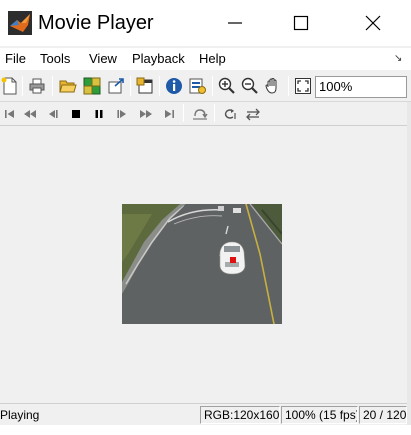 The image size is (411, 435). I want to click on maximize-icon, so click(301, 23).